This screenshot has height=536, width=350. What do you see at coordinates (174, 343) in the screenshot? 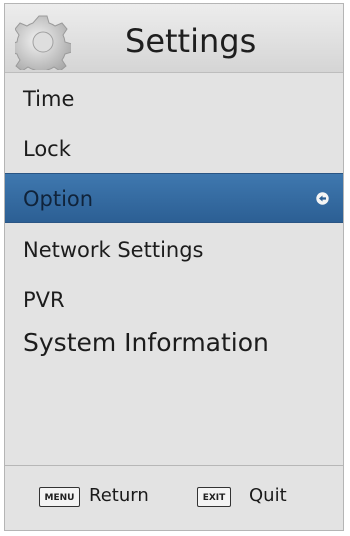
I see `menu-item-system-information: System Information` at bounding box center [174, 343].